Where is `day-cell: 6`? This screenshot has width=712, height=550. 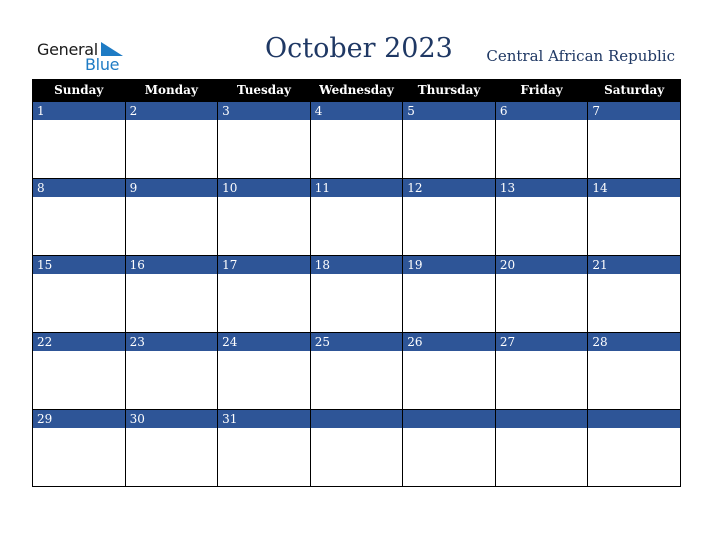 day-cell: 6 is located at coordinates (541, 140).